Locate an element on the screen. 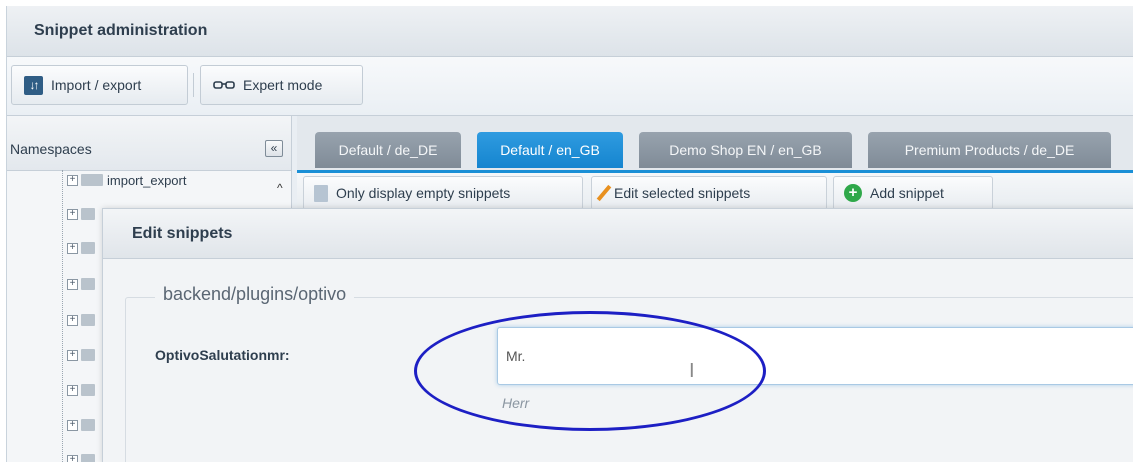 Image resolution: width=1133 pixels, height=462 pixels. expert-mode-button: Expert mode is located at coordinates (281, 85).